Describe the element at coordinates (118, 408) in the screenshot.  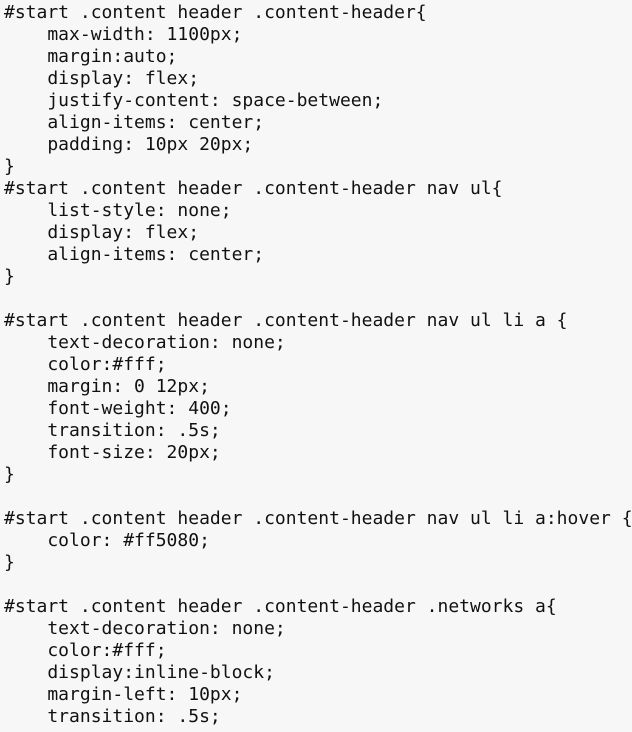
I see `code-line: font-weight: 400;` at that location.